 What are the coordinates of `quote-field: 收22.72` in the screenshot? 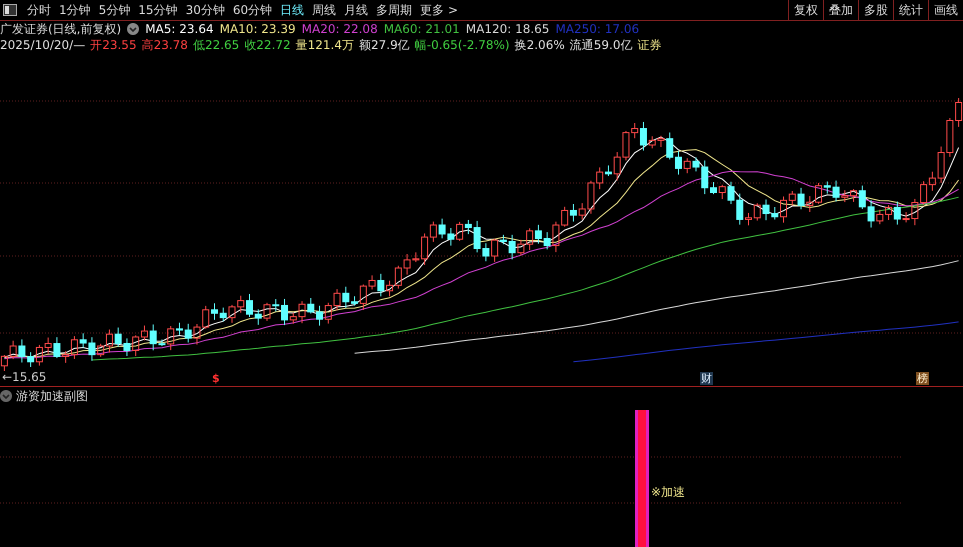 It's located at (267, 45).